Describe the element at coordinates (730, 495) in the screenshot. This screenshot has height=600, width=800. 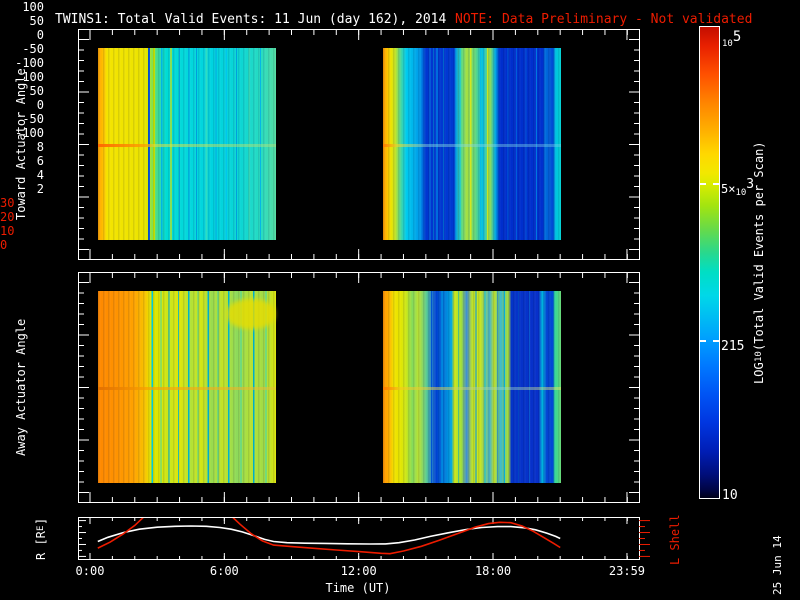
I see `colorbar-min-label: 10` at that location.